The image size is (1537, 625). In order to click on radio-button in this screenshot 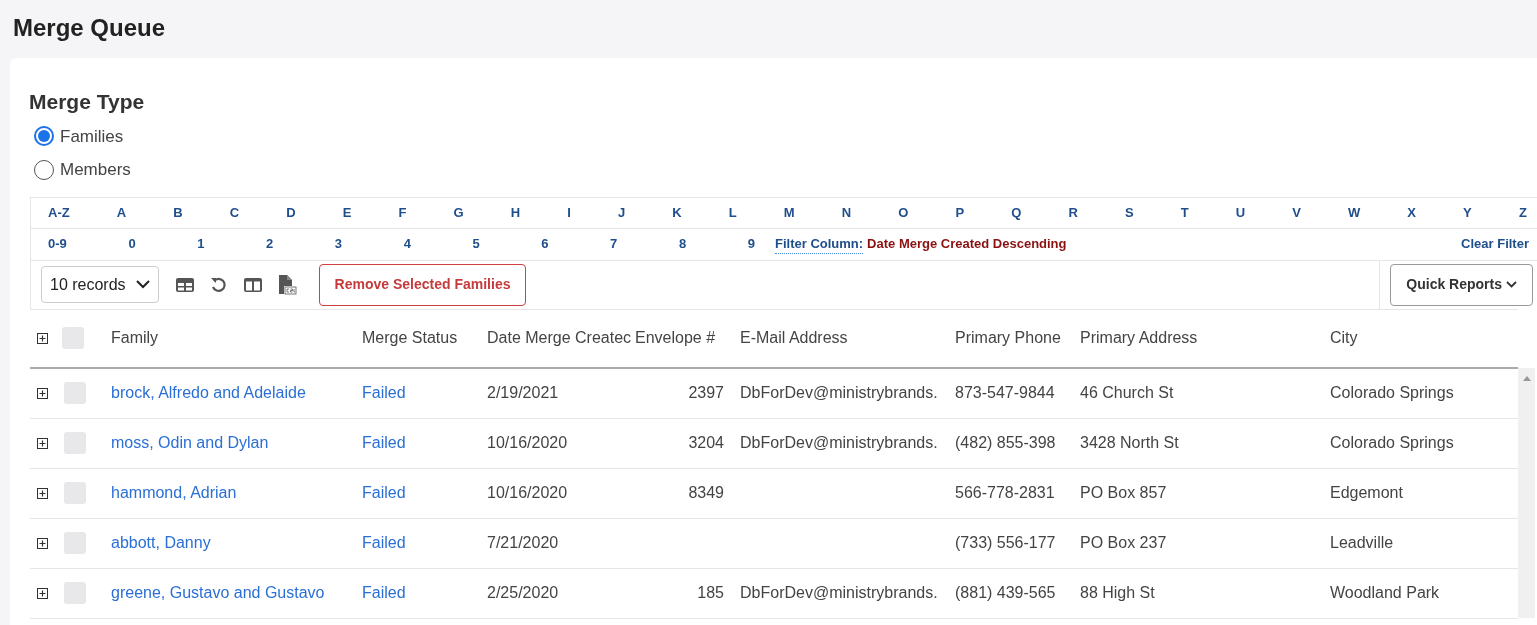, I will do `click(44, 136)`.